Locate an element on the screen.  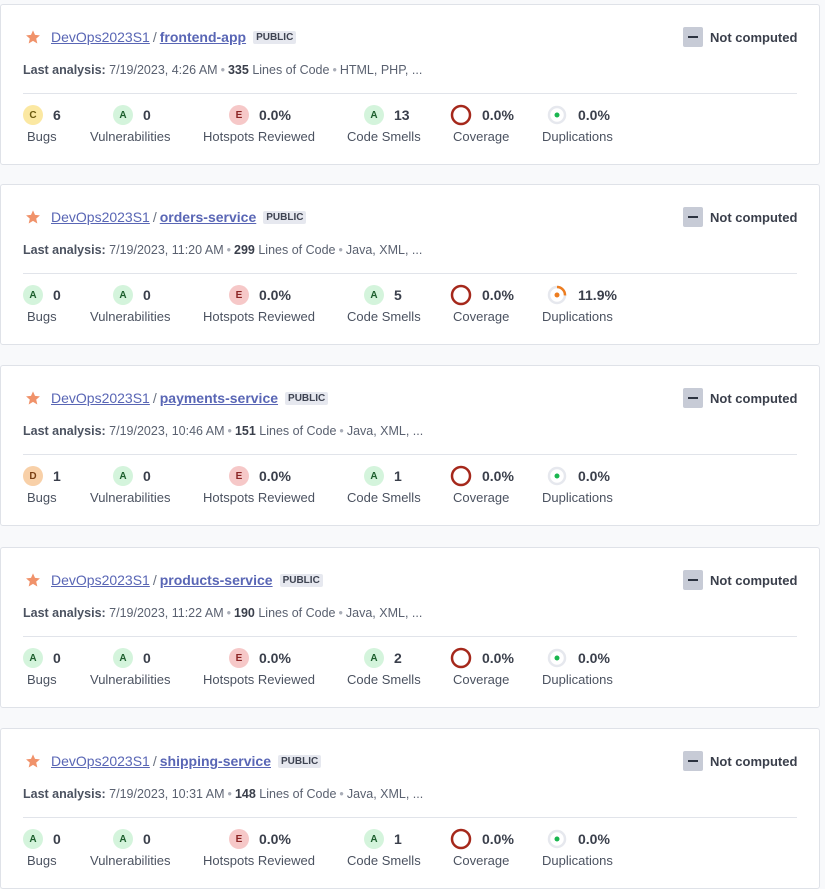
last-analysis-date: 7/19/2023, 11:20 AM is located at coordinates (166, 250).